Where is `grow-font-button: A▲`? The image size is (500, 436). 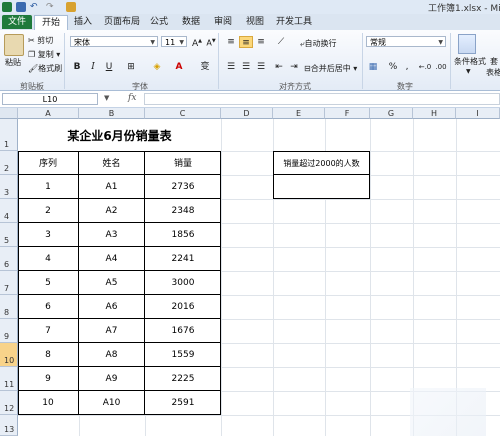 grow-font-button: A▲ is located at coordinates (197, 42).